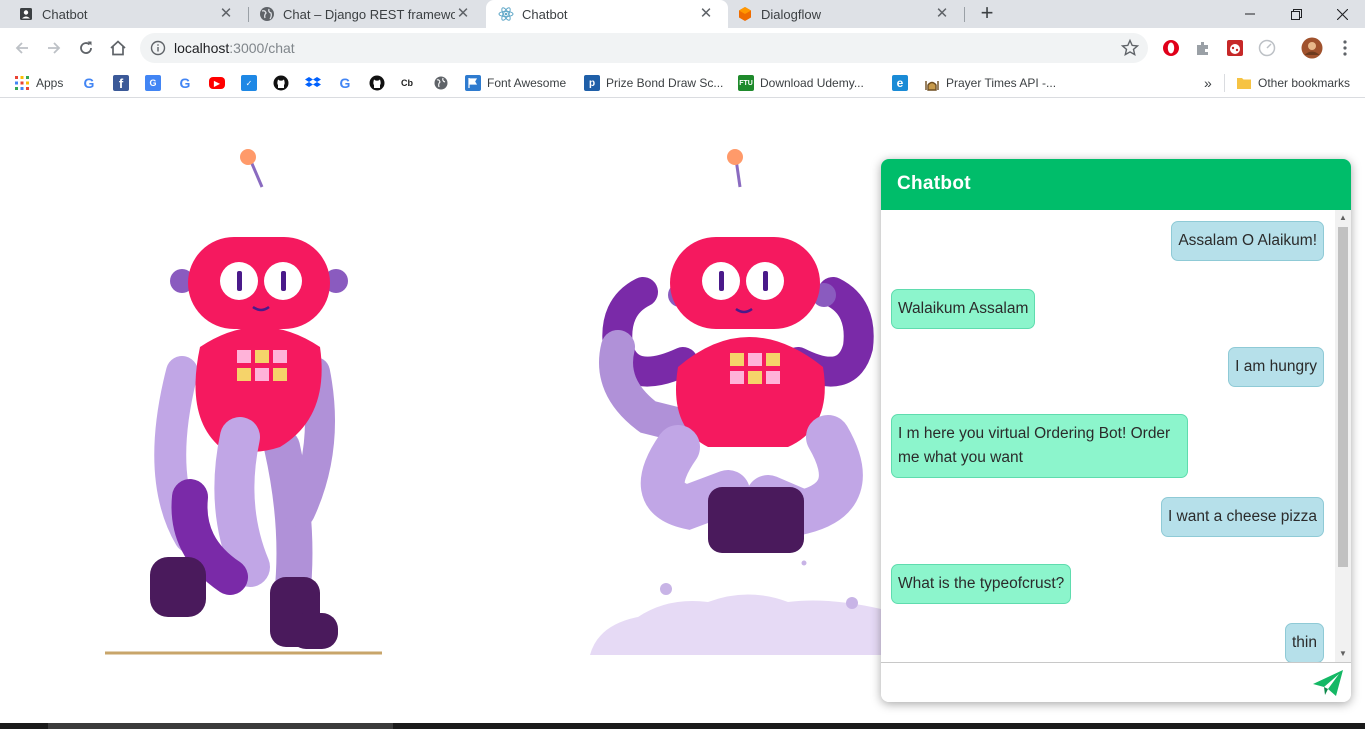  Describe the element at coordinates (249, 83) in the screenshot. I see `bookmark-pocket: ✓` at that location.